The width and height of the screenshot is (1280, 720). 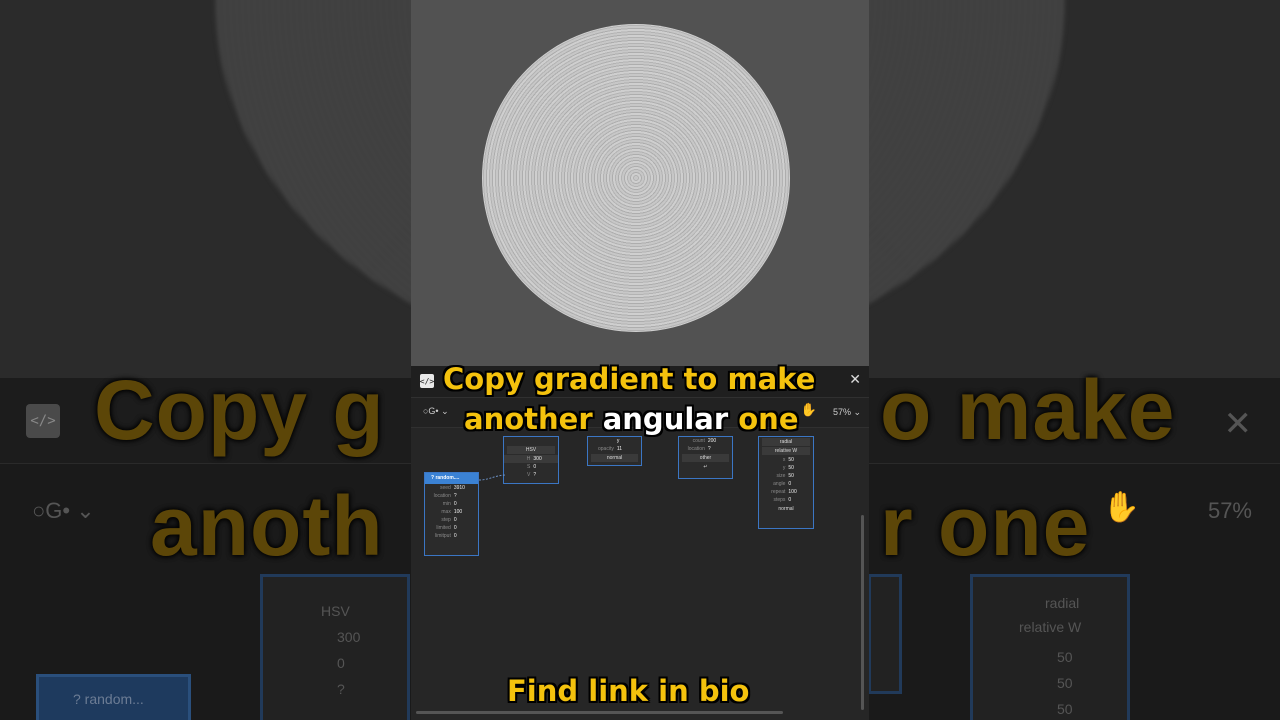 What do you see at coordinates (712, 441) in the screenshot?
I see `param-value: 200` at bounding box center [712, 441].